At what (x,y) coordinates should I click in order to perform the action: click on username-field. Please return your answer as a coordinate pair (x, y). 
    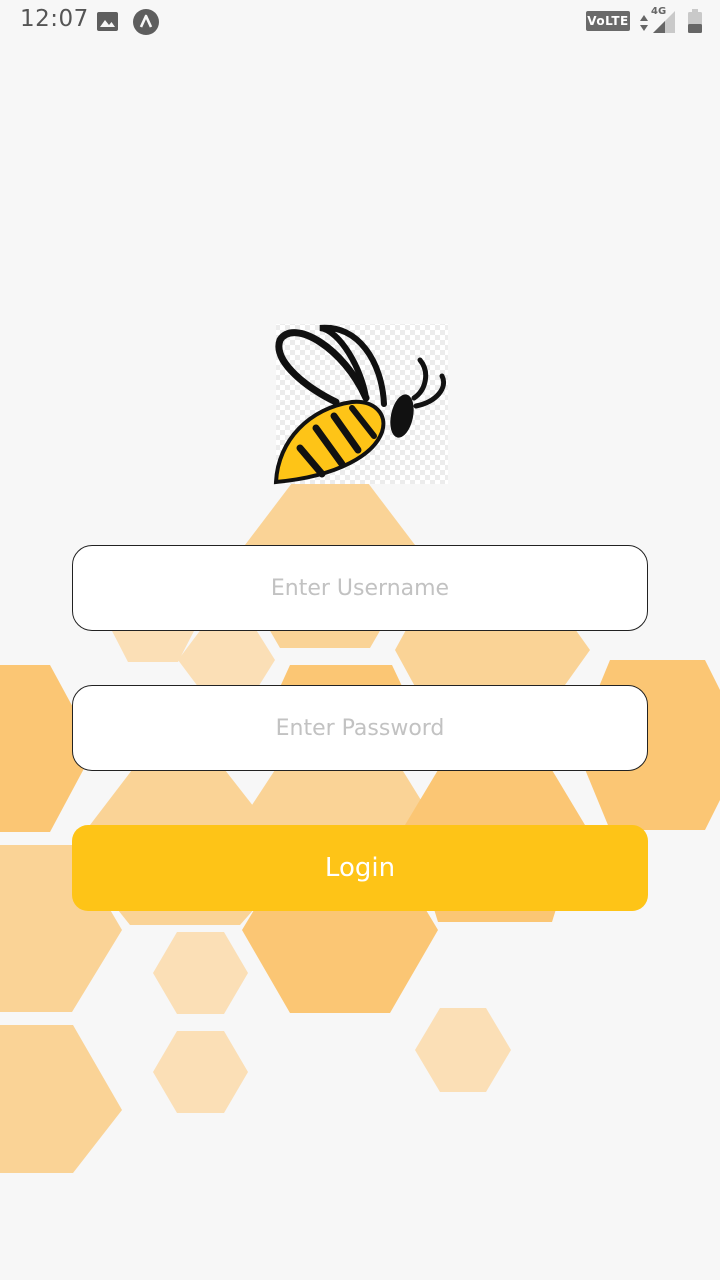
    Looking at the image, I should click on (360, 588).